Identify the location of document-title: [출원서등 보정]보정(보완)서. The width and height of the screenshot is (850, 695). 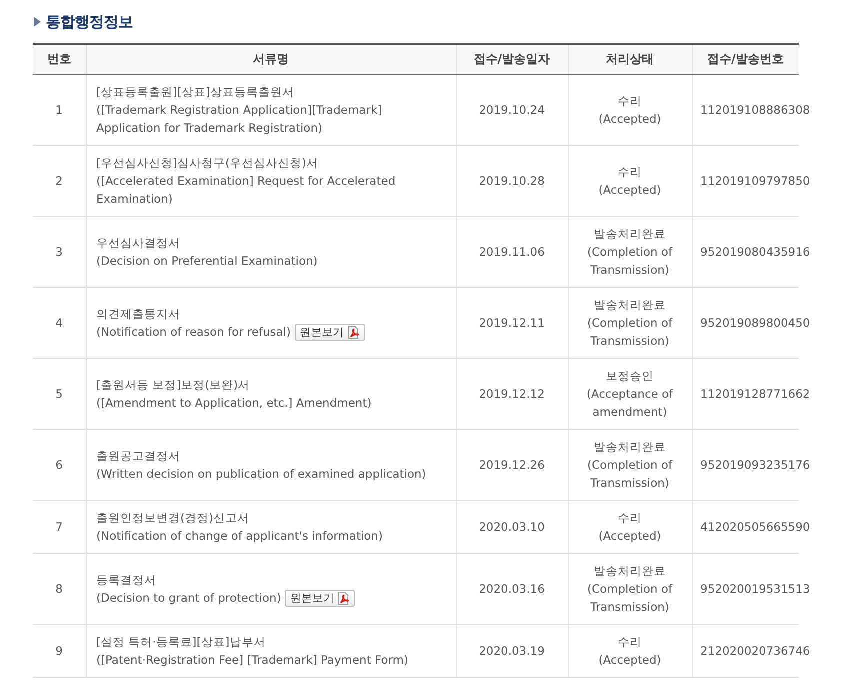
(174, 385).